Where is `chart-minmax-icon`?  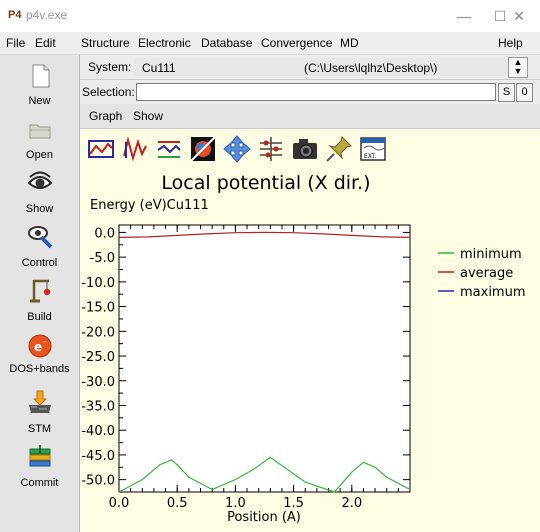 chart-minmax-icon is located at coordinates (101, 149).